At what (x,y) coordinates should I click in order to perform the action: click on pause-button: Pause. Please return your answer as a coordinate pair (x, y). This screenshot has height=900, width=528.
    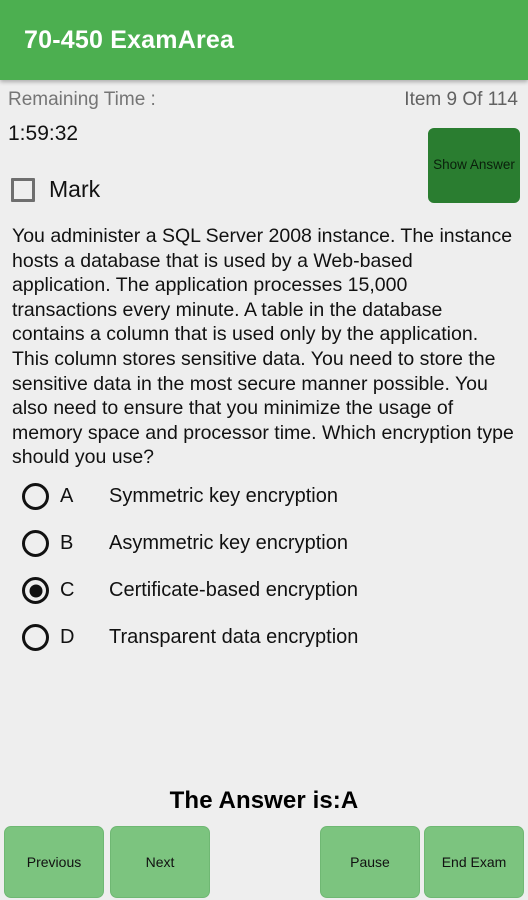
    Looking at the image, I should click on (370, 862).